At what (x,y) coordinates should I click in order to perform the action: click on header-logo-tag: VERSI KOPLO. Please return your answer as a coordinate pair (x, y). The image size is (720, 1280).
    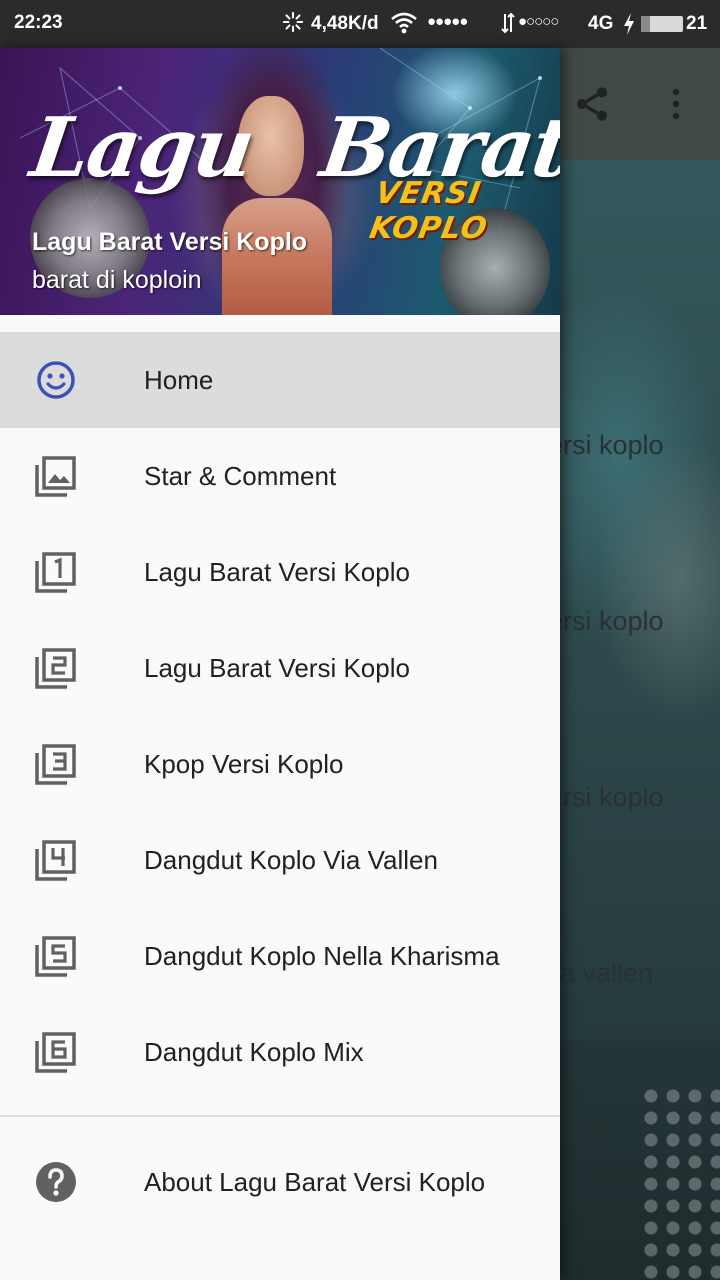
    Looking at the image, I should click on (428, 211).